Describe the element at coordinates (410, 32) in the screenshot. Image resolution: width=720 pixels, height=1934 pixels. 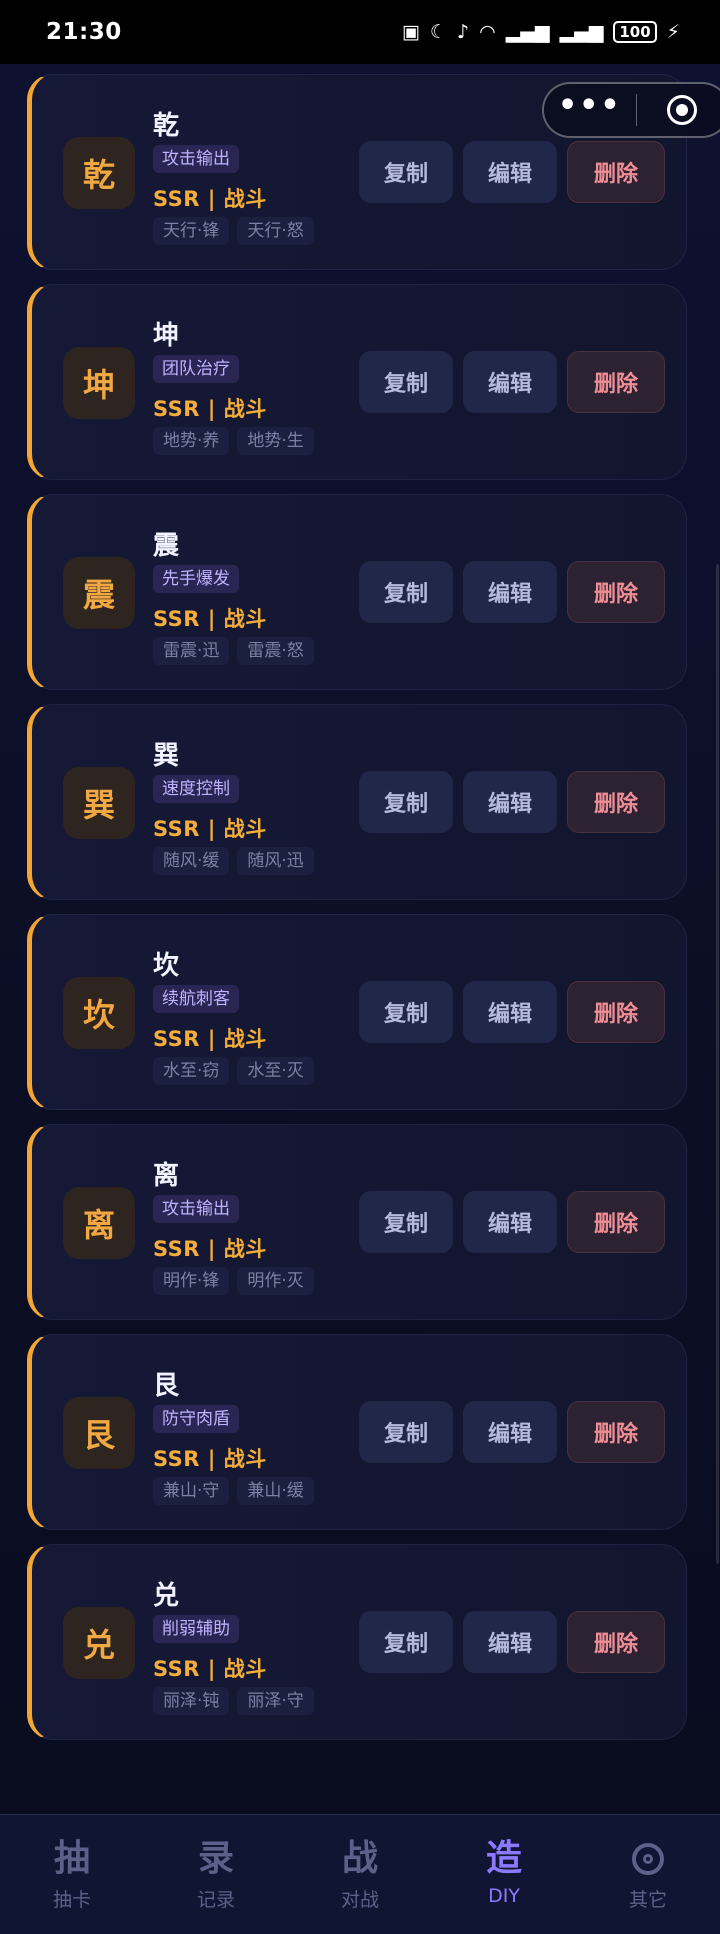
I see `nfc-icon: ▣` at that location.